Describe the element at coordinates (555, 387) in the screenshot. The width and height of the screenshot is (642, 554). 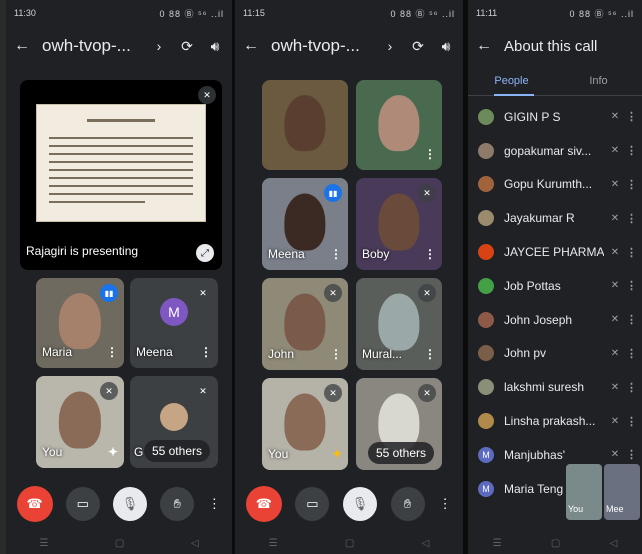
I see `participant-row: lakshmi suresh ✕ ⋮` at that location.